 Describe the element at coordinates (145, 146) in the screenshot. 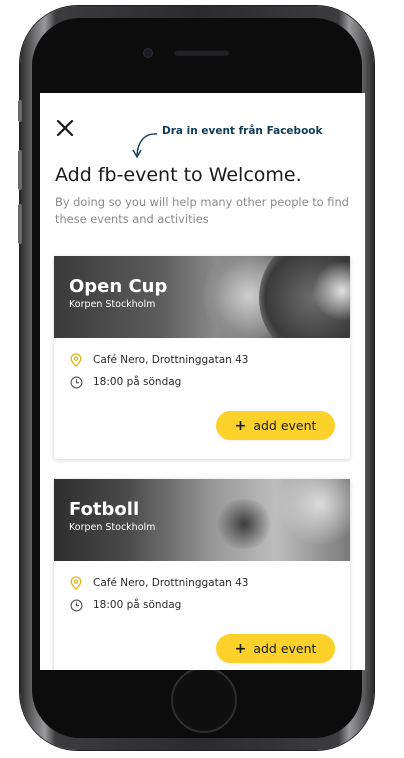

I see `annotation-arrow-icon` at that location.